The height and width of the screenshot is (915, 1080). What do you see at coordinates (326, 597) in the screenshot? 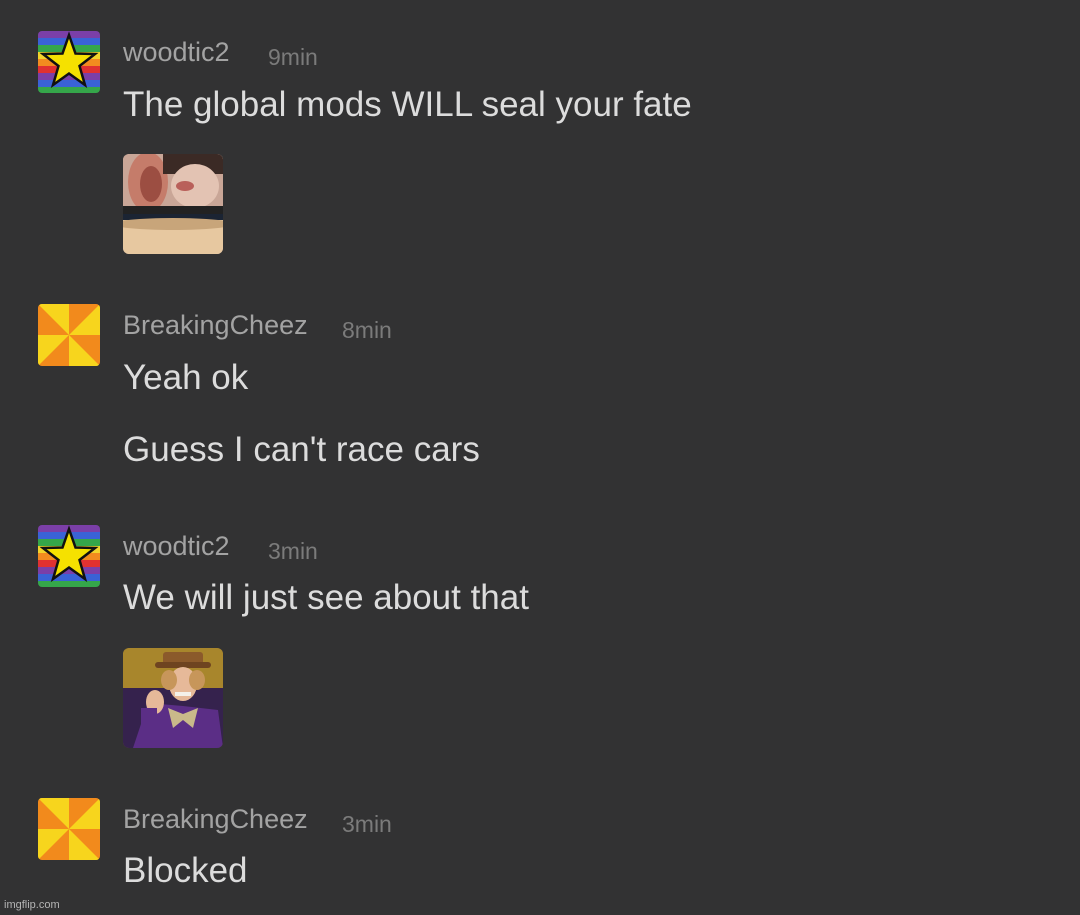
I see `comment-text: We will just see about that` at bounding box center [326, 597].